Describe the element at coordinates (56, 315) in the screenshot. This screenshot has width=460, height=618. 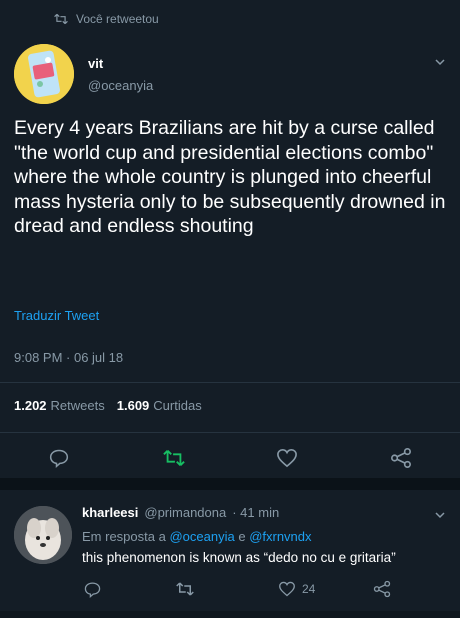
I see `translate-tweet-link: Traduzir Tweet` at that location.